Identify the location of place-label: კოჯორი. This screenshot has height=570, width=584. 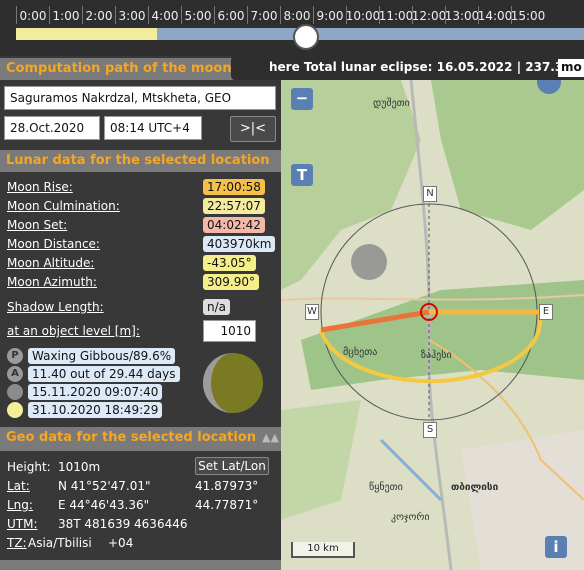
(410, 517).